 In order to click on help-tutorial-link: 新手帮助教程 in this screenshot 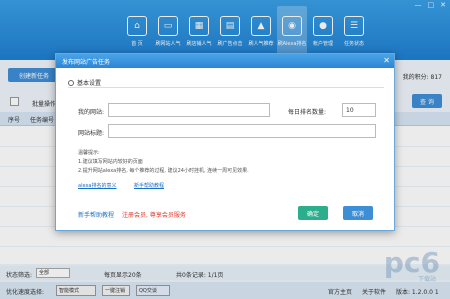, I will do `click(149, 185)`.